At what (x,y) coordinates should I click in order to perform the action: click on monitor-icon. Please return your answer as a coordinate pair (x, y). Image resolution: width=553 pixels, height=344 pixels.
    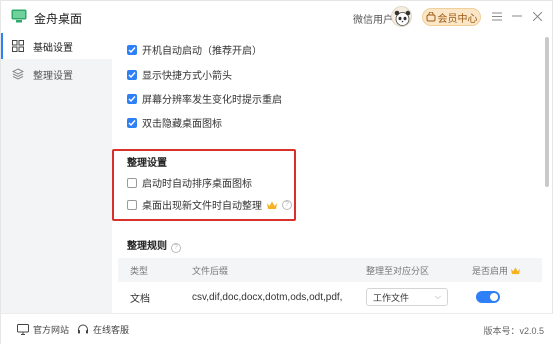
    Looking at the image, I should click on (23, 329).